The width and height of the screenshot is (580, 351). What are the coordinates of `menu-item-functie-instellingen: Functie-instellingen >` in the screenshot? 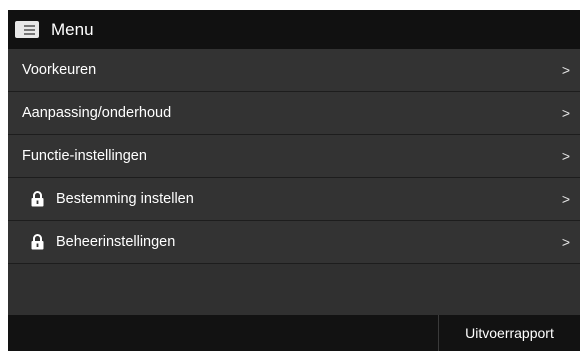 It's located at (294, 156).